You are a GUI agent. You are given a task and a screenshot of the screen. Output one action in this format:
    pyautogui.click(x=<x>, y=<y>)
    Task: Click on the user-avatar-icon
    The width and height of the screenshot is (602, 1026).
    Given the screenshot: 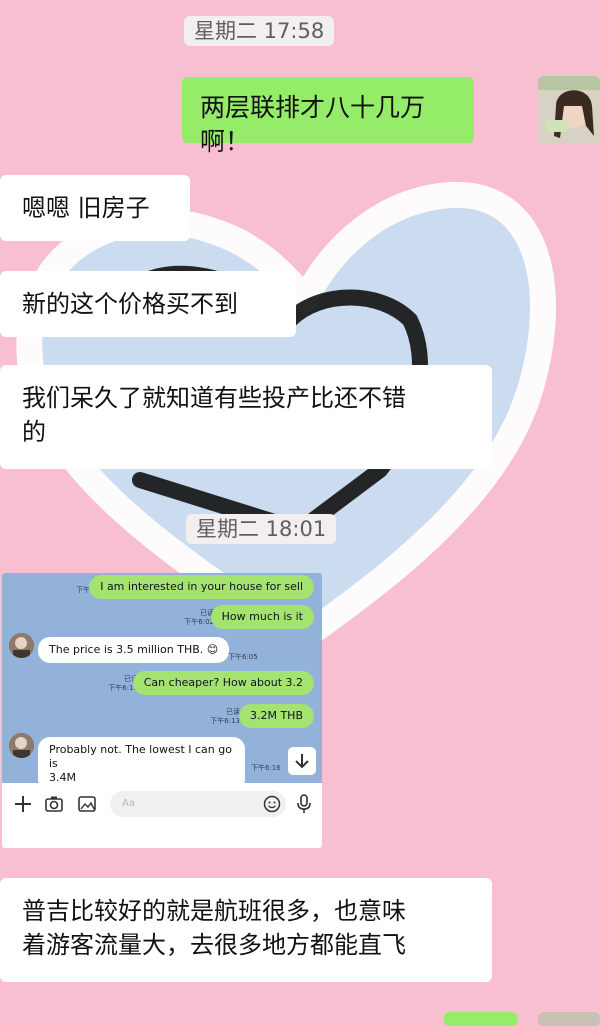 What is the action you would take?
    pyautogui.click(x=569, y=110)
    